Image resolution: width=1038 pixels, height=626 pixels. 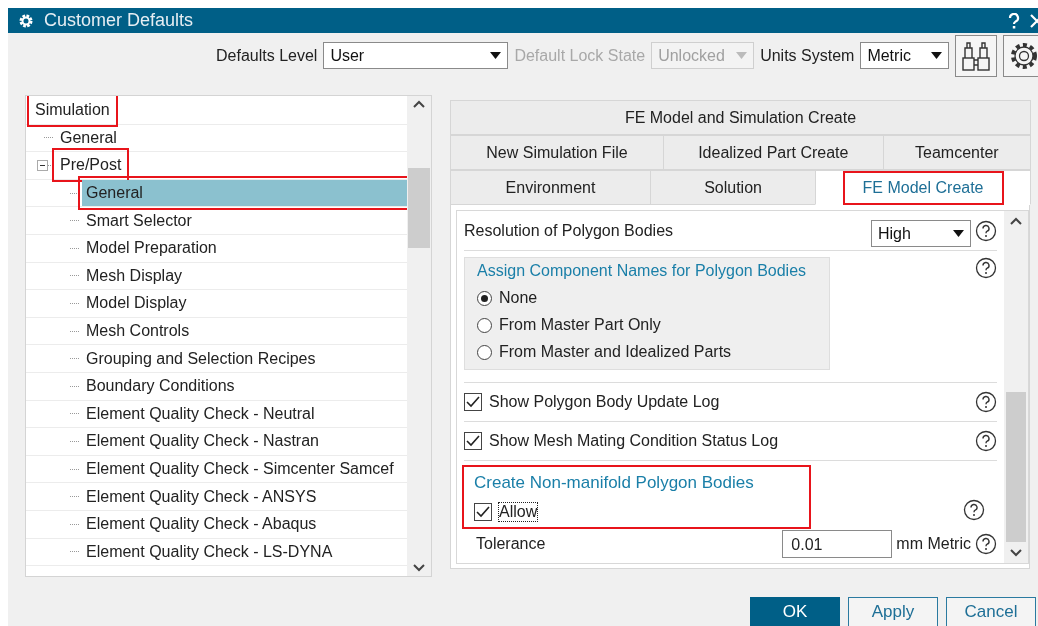 What do you see at coordinates (807, 55) in the screenshot?
I see `field-label: Units System` at bounding box center [807, 55].